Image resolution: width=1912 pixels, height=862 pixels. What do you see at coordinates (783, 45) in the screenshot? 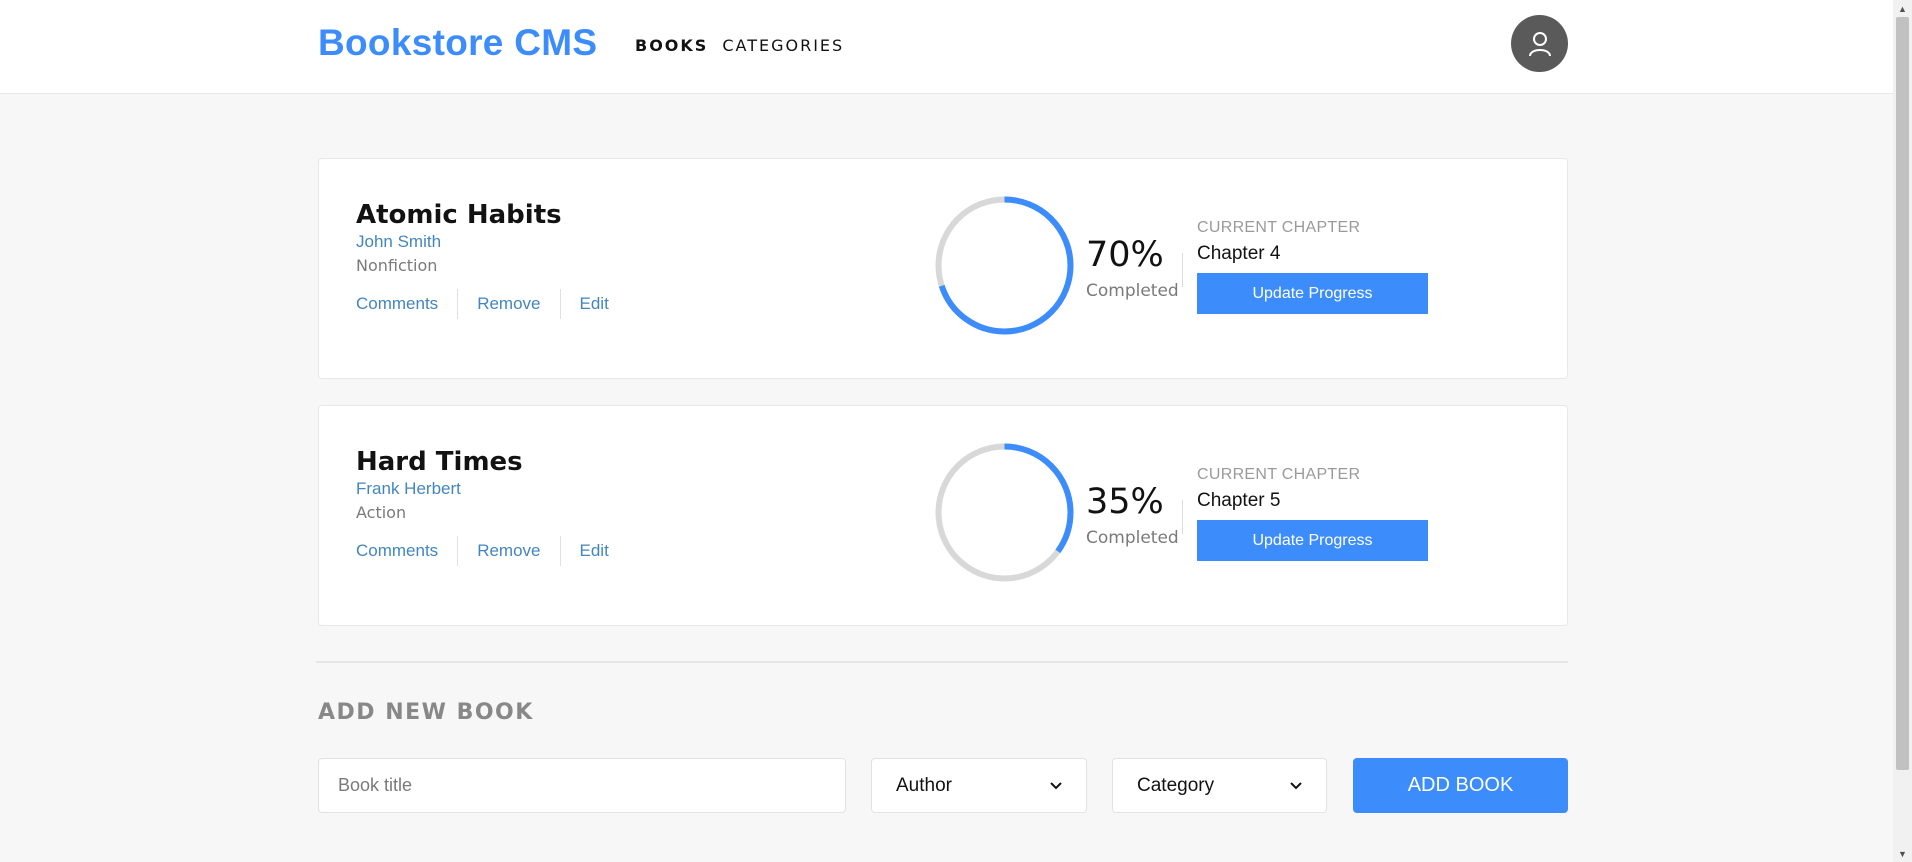
I see `nav-categories: CATEGORIES` at bounding box center [783, 45].